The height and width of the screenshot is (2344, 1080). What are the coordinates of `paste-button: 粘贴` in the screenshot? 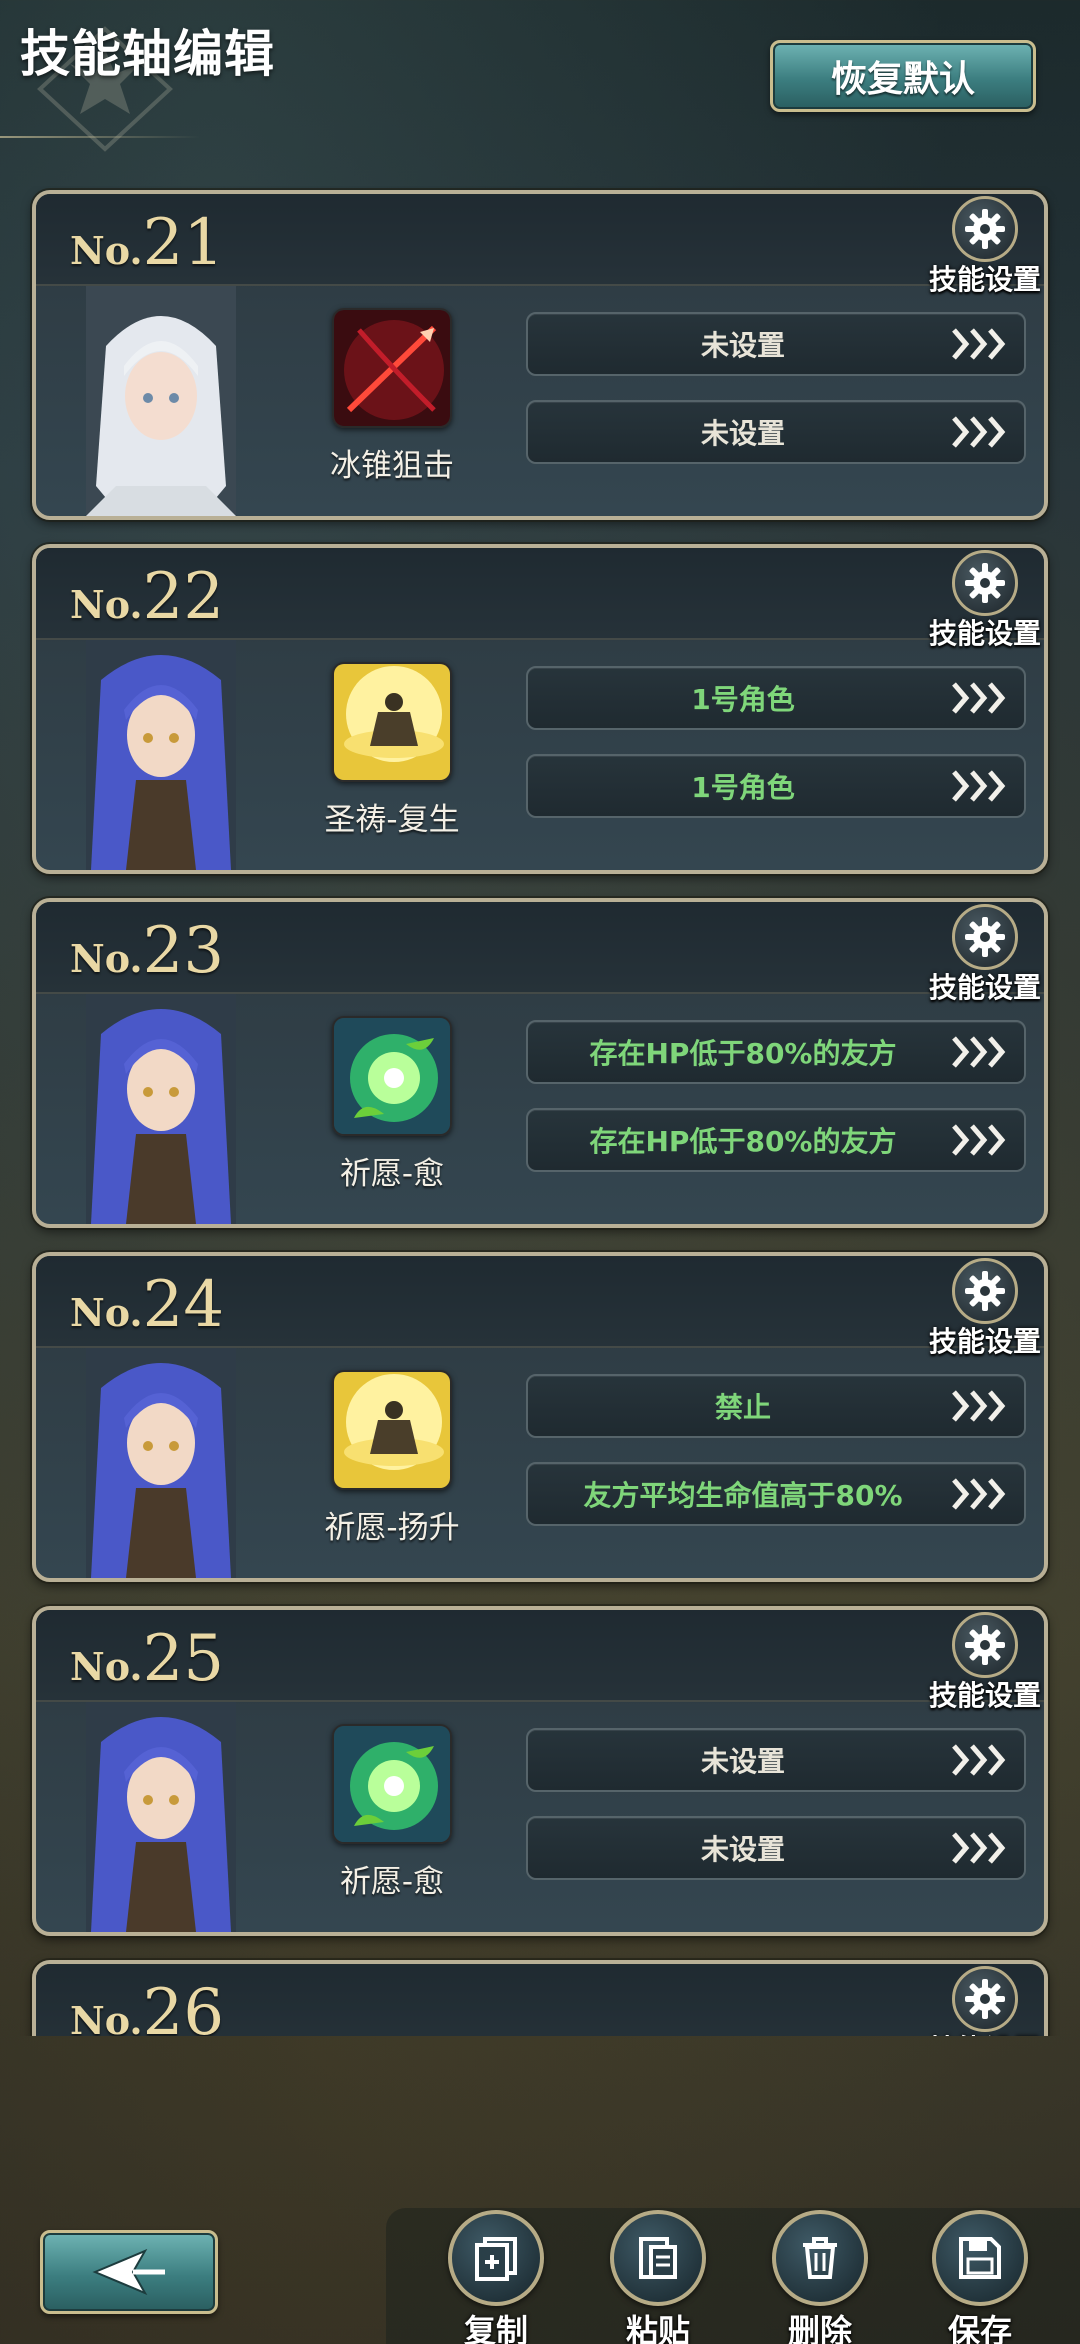 It's located at (658, 2277).